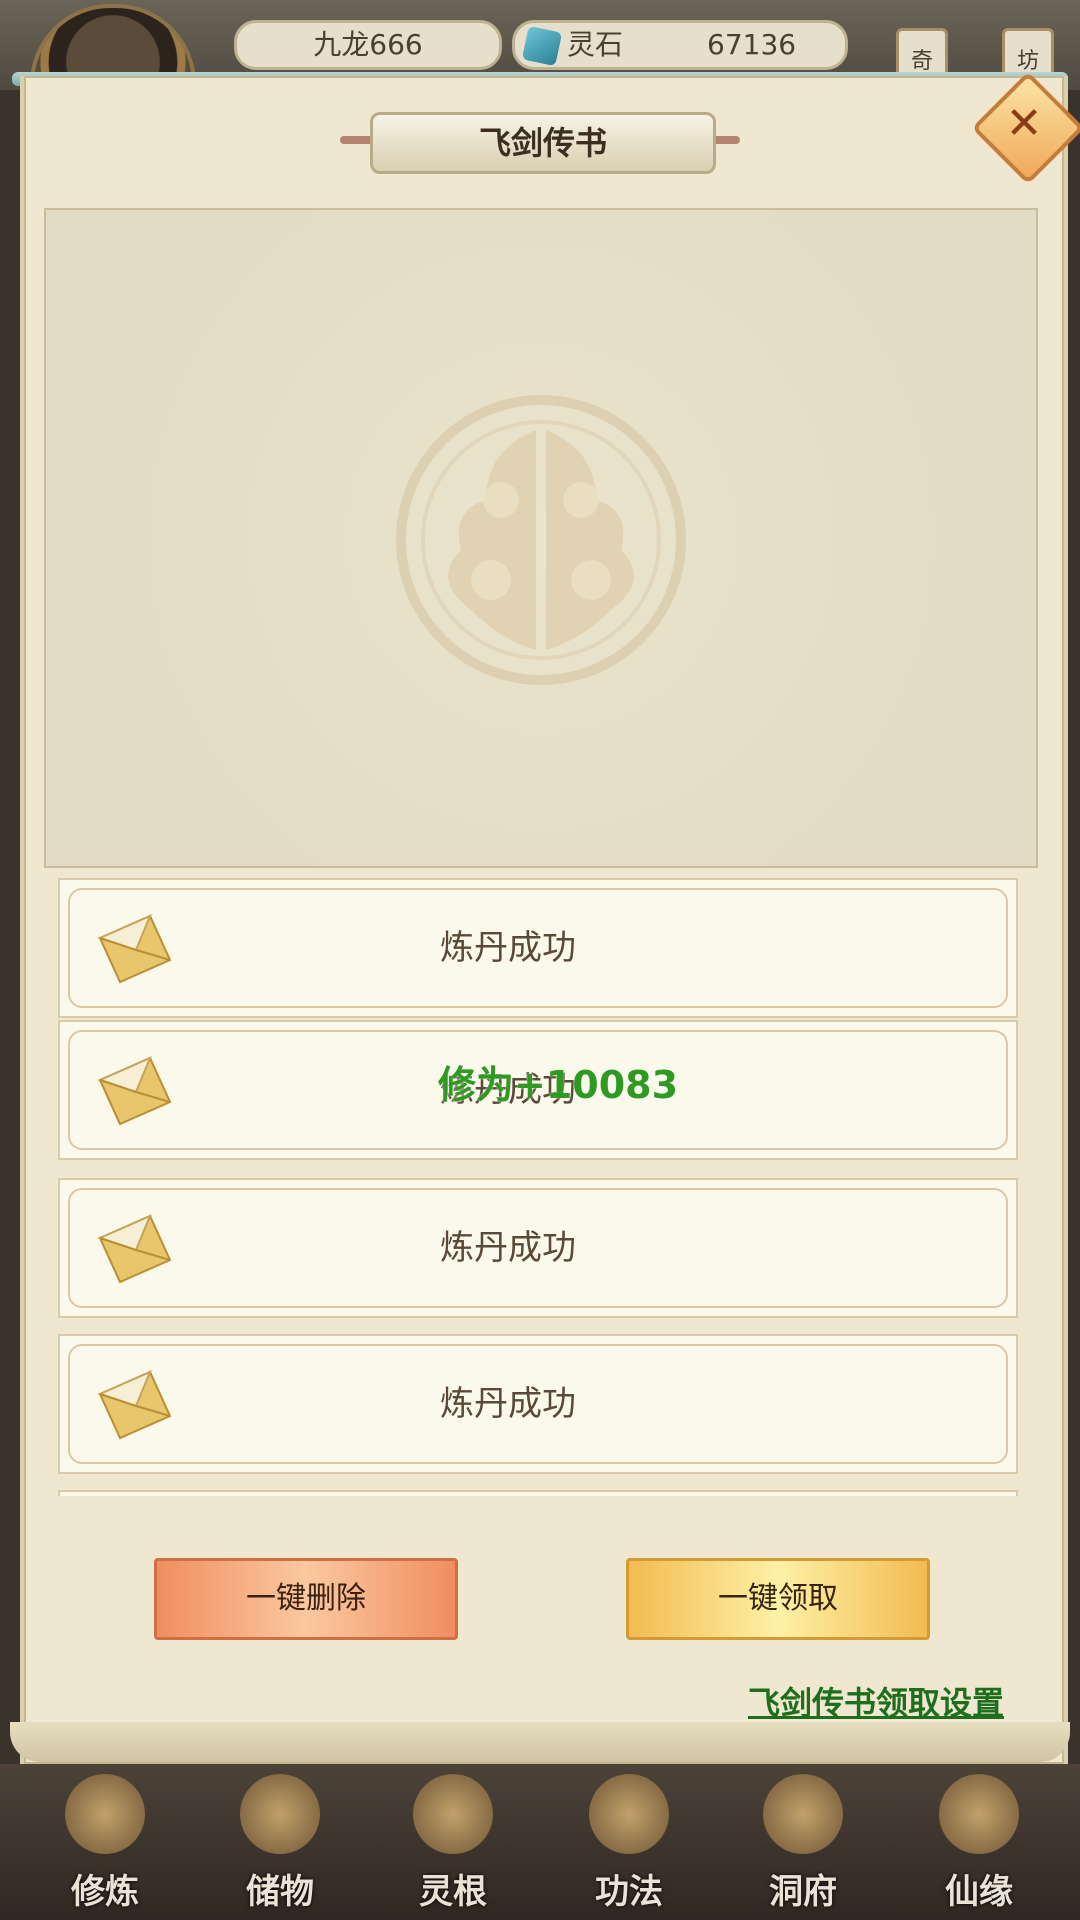 Image resolution: width=1080 pixels, height=1920 pixels. What do you see at coordinates (540, 1742) in the screenshot?
I see `scroll-bottom-curl` at bounding box center [540, 1742].